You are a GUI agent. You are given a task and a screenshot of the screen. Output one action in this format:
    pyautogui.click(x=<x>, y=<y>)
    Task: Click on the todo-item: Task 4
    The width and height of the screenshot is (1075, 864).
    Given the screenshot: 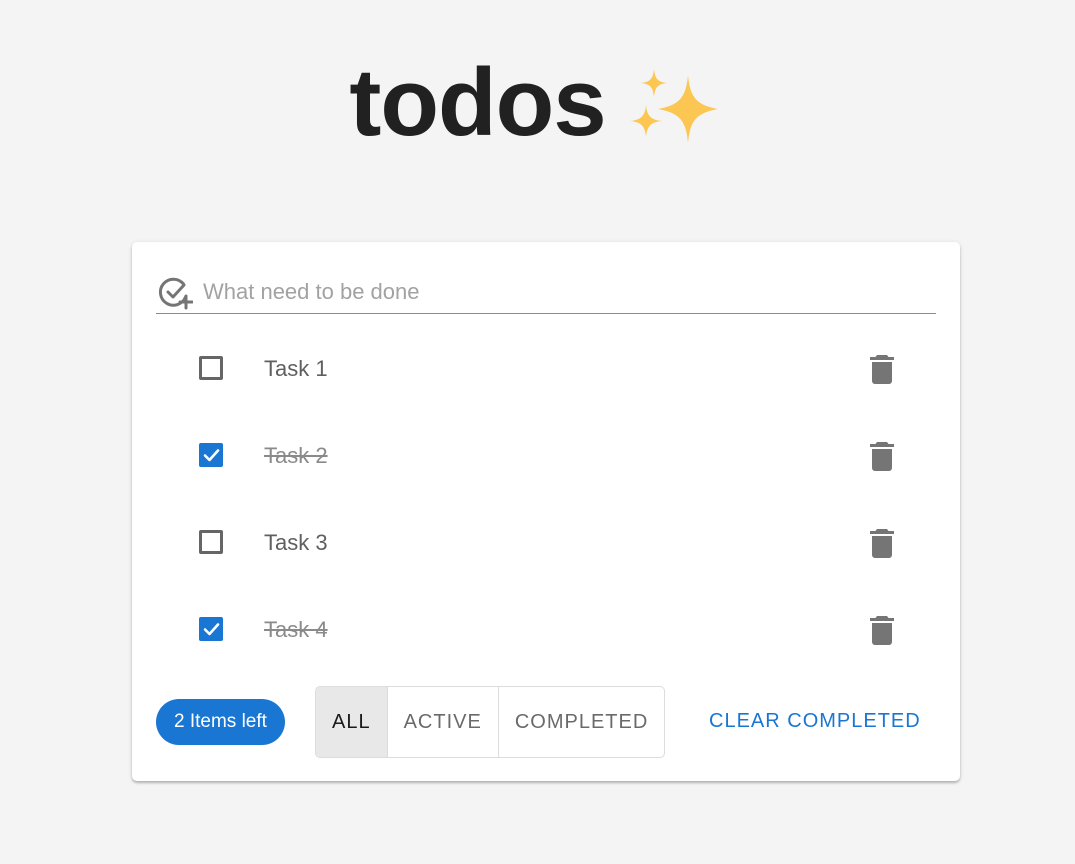 What is the action you would take?
    pyautogui.click(x=546, y=630)
    